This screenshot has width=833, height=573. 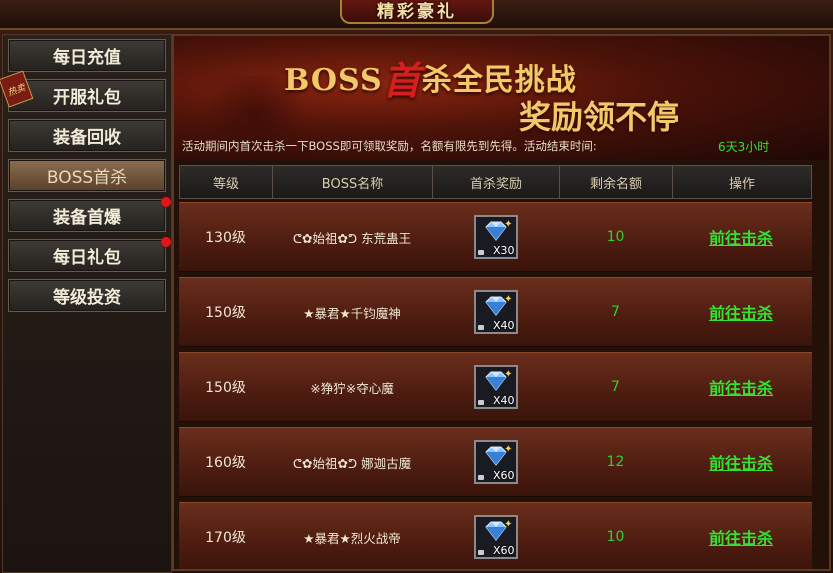 What do you see at coordinates (389, 146) in the screenshot?
I see `event-notice: 活动期间内首次击杀一下BOSS即可领取奖励，名额有限先到先得。活动结束时间:` at bounding box center [389, 146].